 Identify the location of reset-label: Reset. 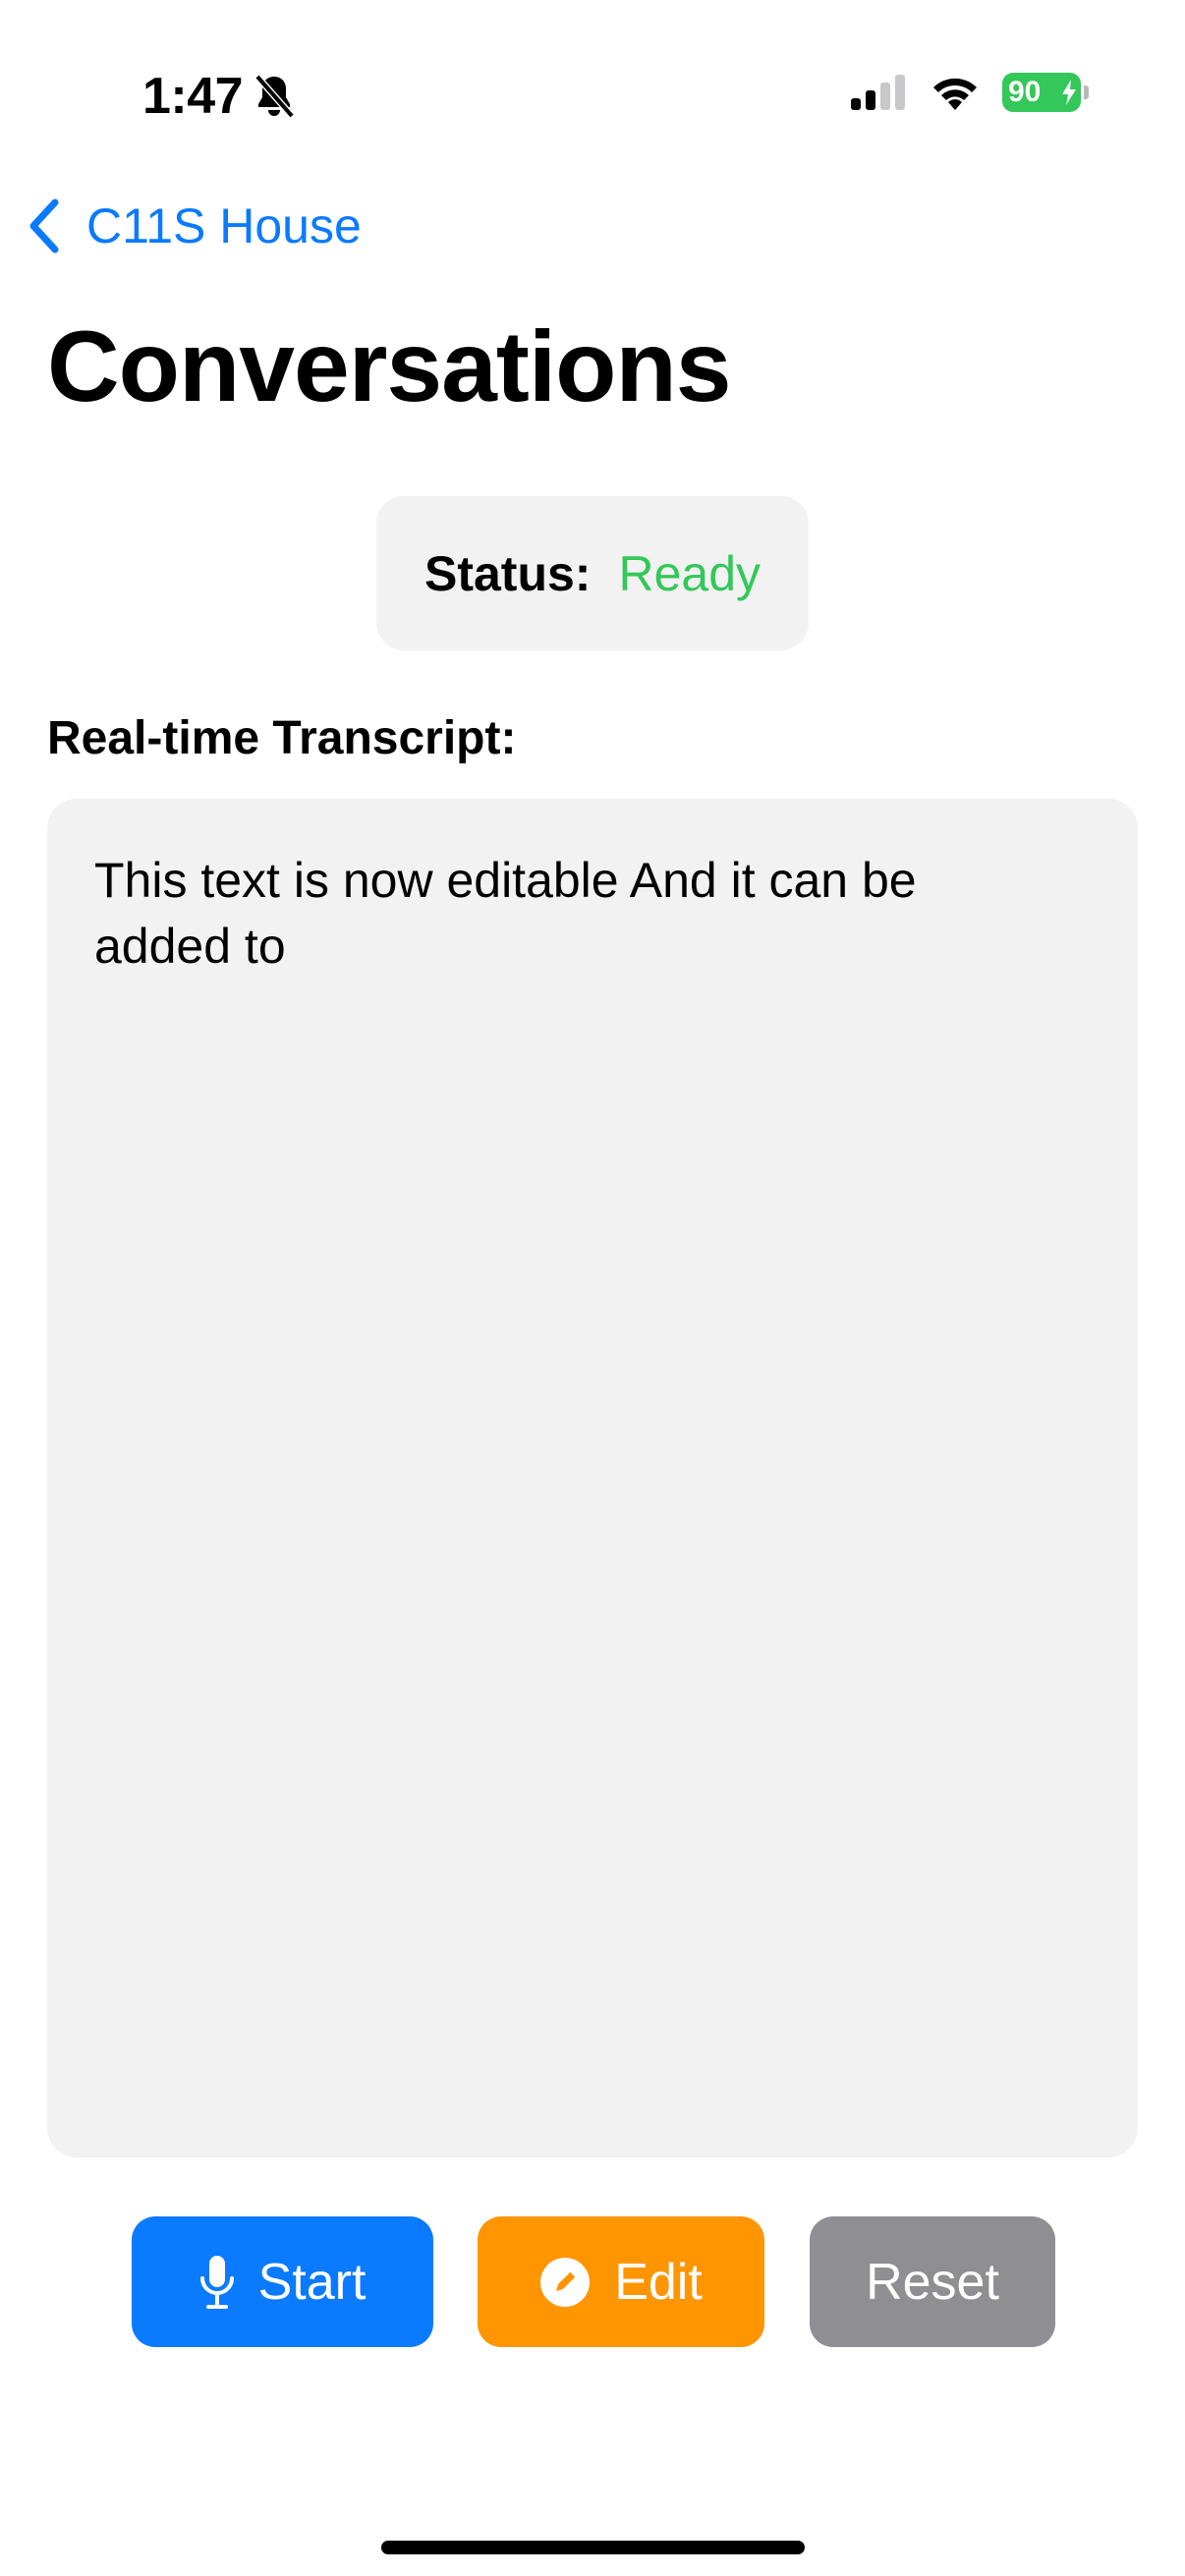
(933, 2282).